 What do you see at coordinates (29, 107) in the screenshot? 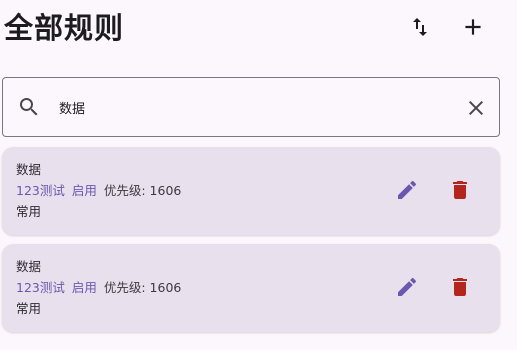
I see `search-icon` at bounding box center [29, 107].